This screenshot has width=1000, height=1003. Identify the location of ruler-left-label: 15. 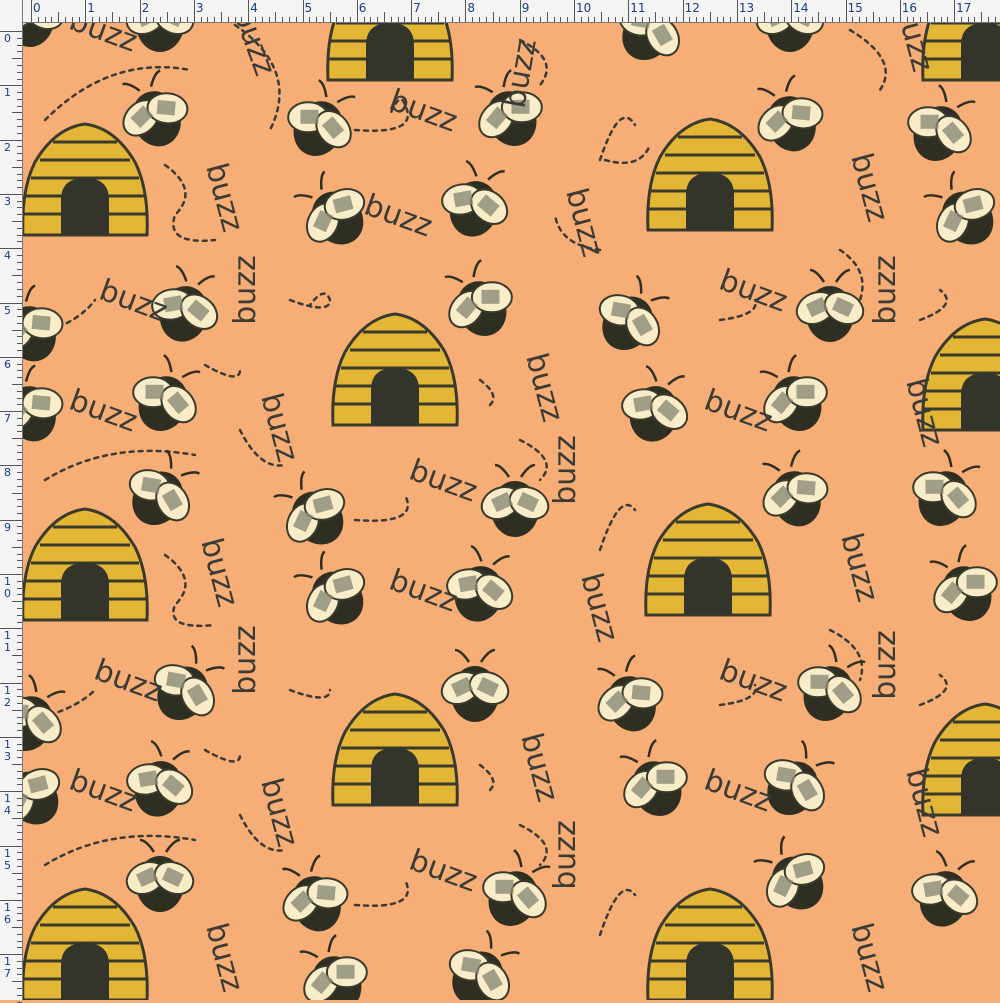
(7, 859).